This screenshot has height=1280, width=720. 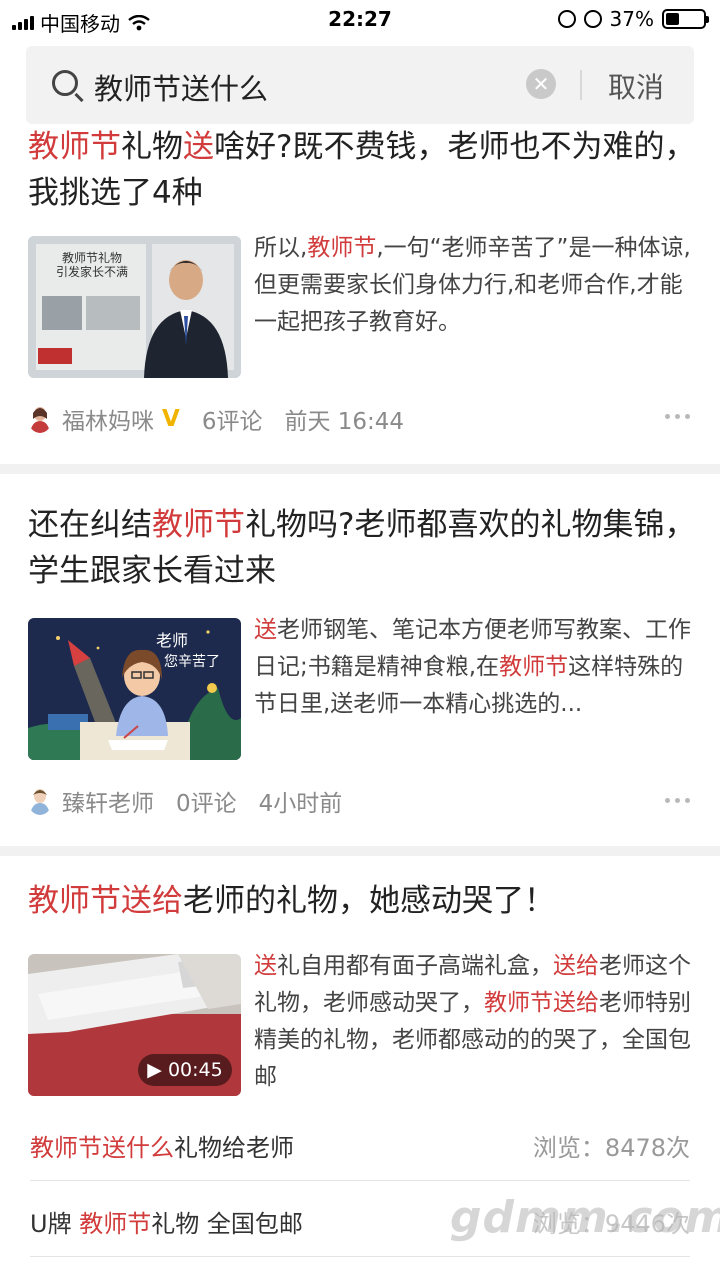 What do you see at coordinates (300, 804) in the screenshot?
I see `publish-time: 4小时前` at bounding box center [300, 804].